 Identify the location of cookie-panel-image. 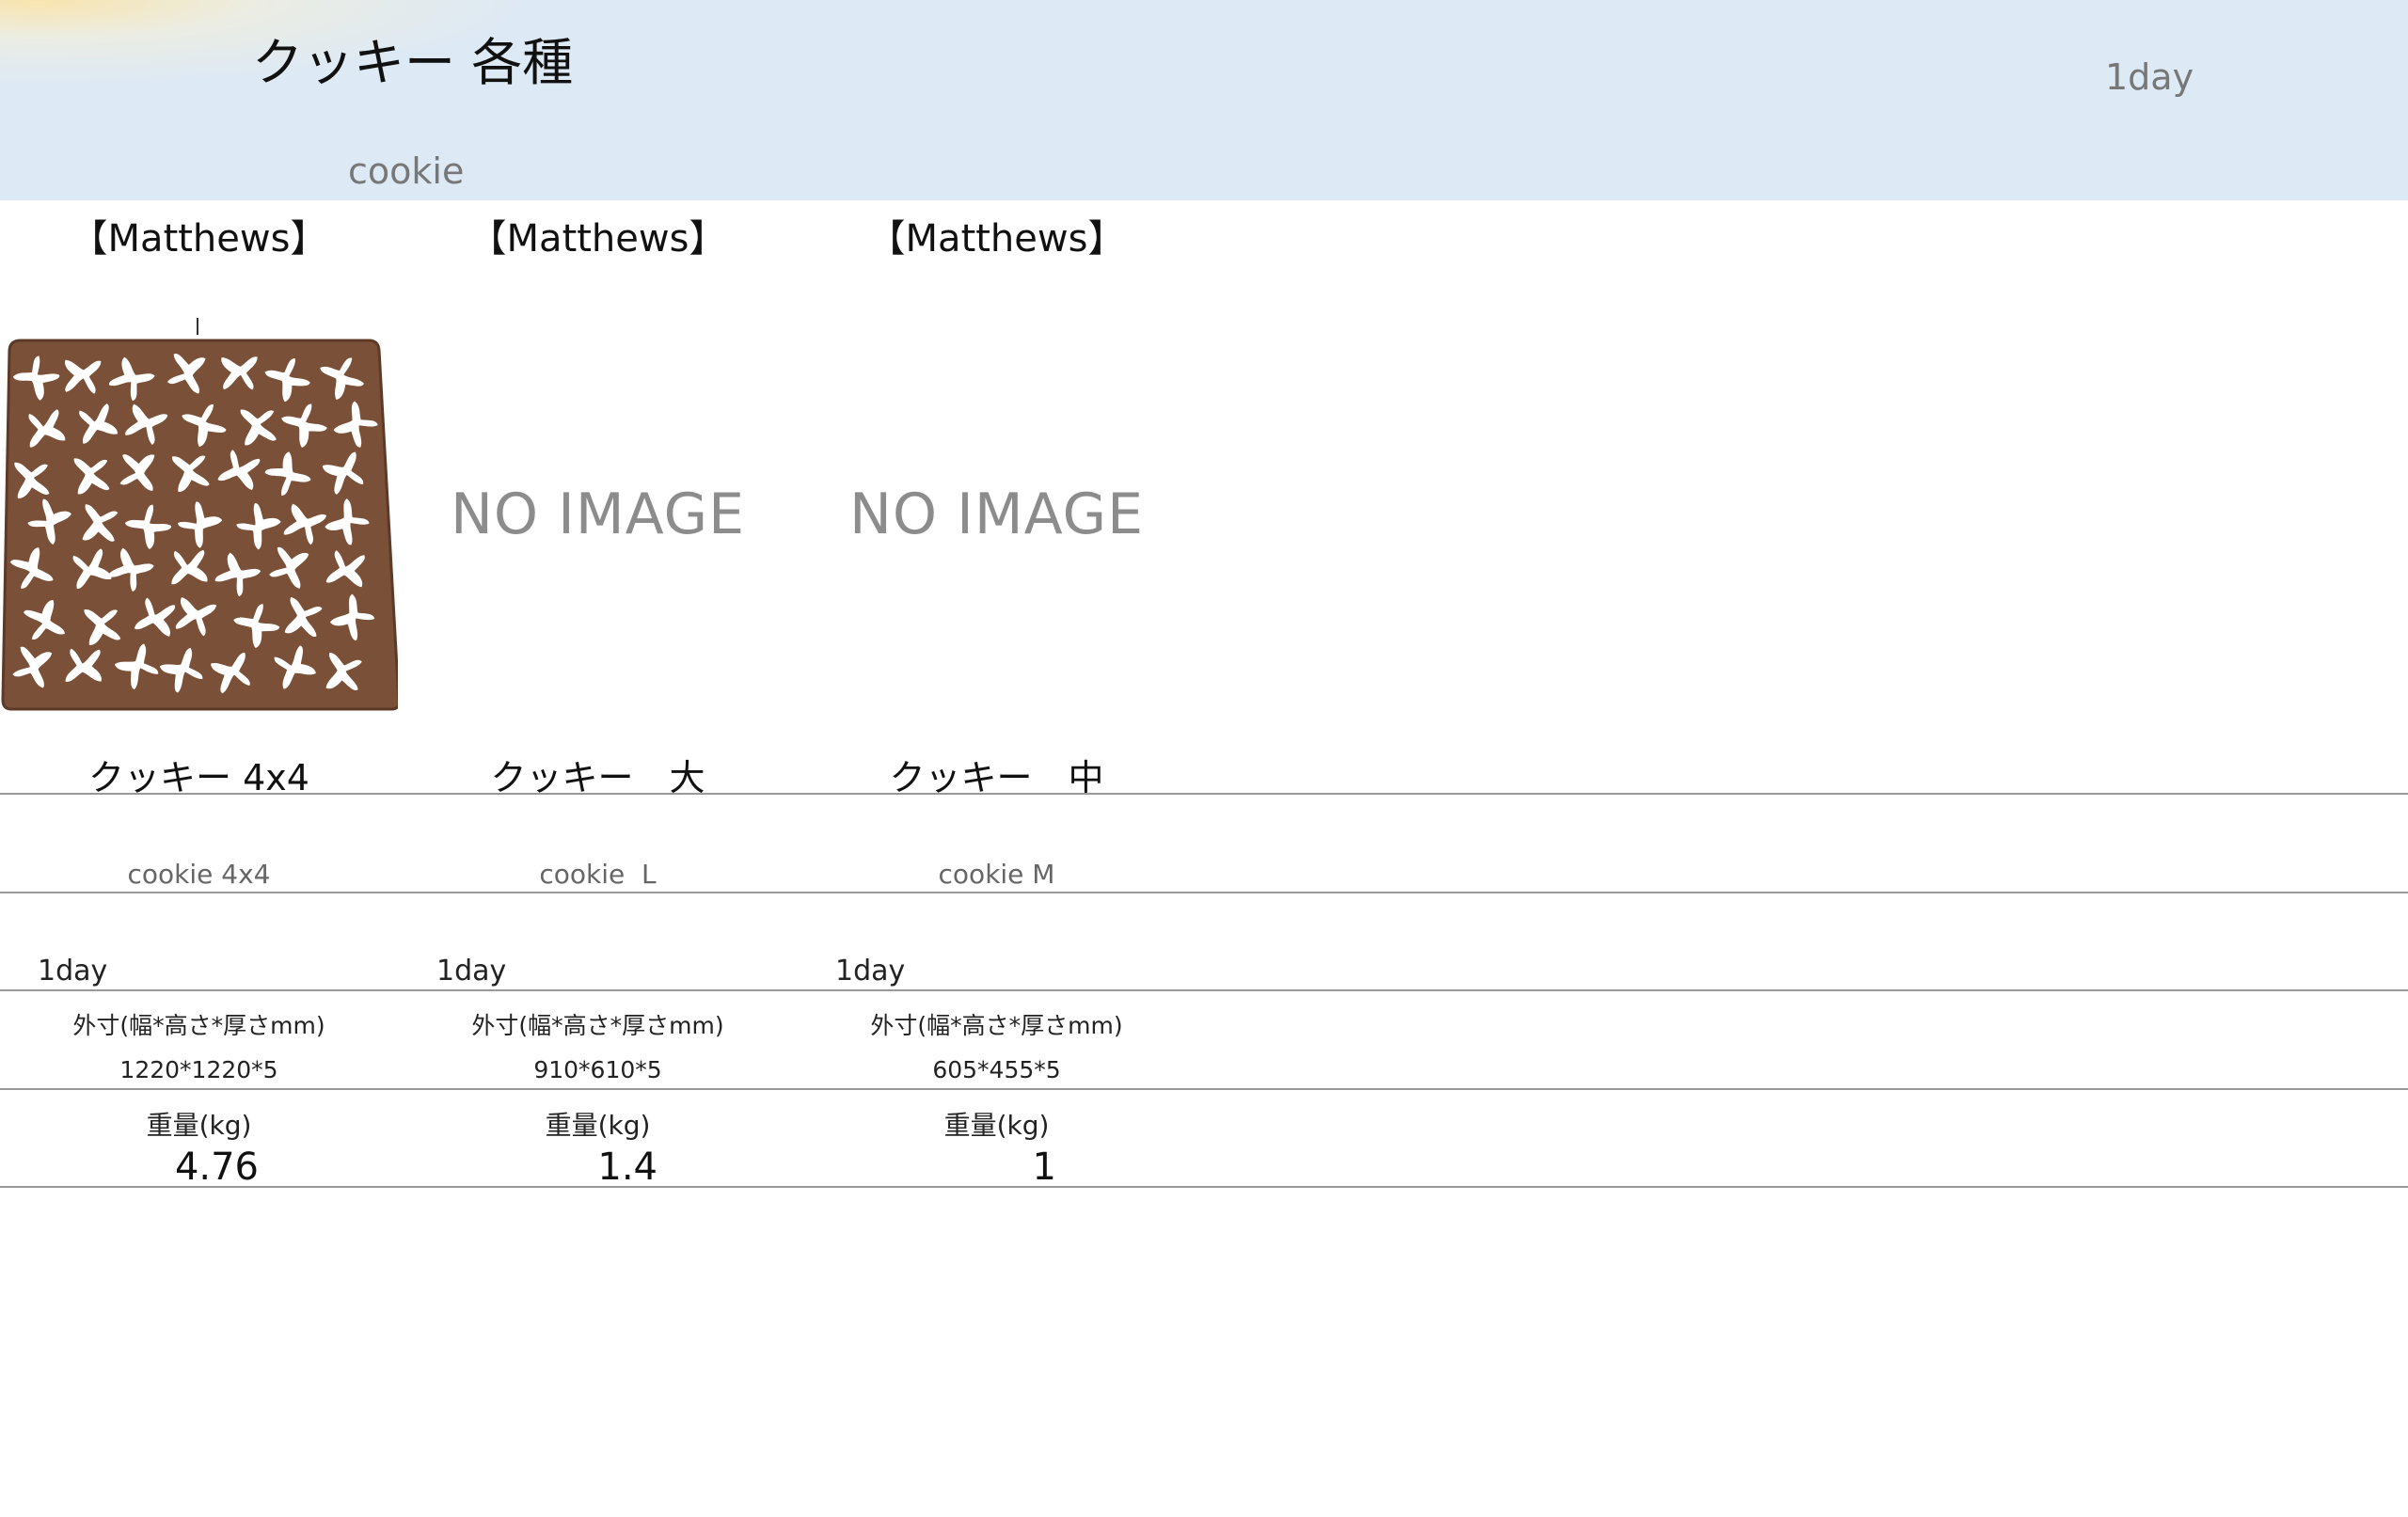
(201, 514).